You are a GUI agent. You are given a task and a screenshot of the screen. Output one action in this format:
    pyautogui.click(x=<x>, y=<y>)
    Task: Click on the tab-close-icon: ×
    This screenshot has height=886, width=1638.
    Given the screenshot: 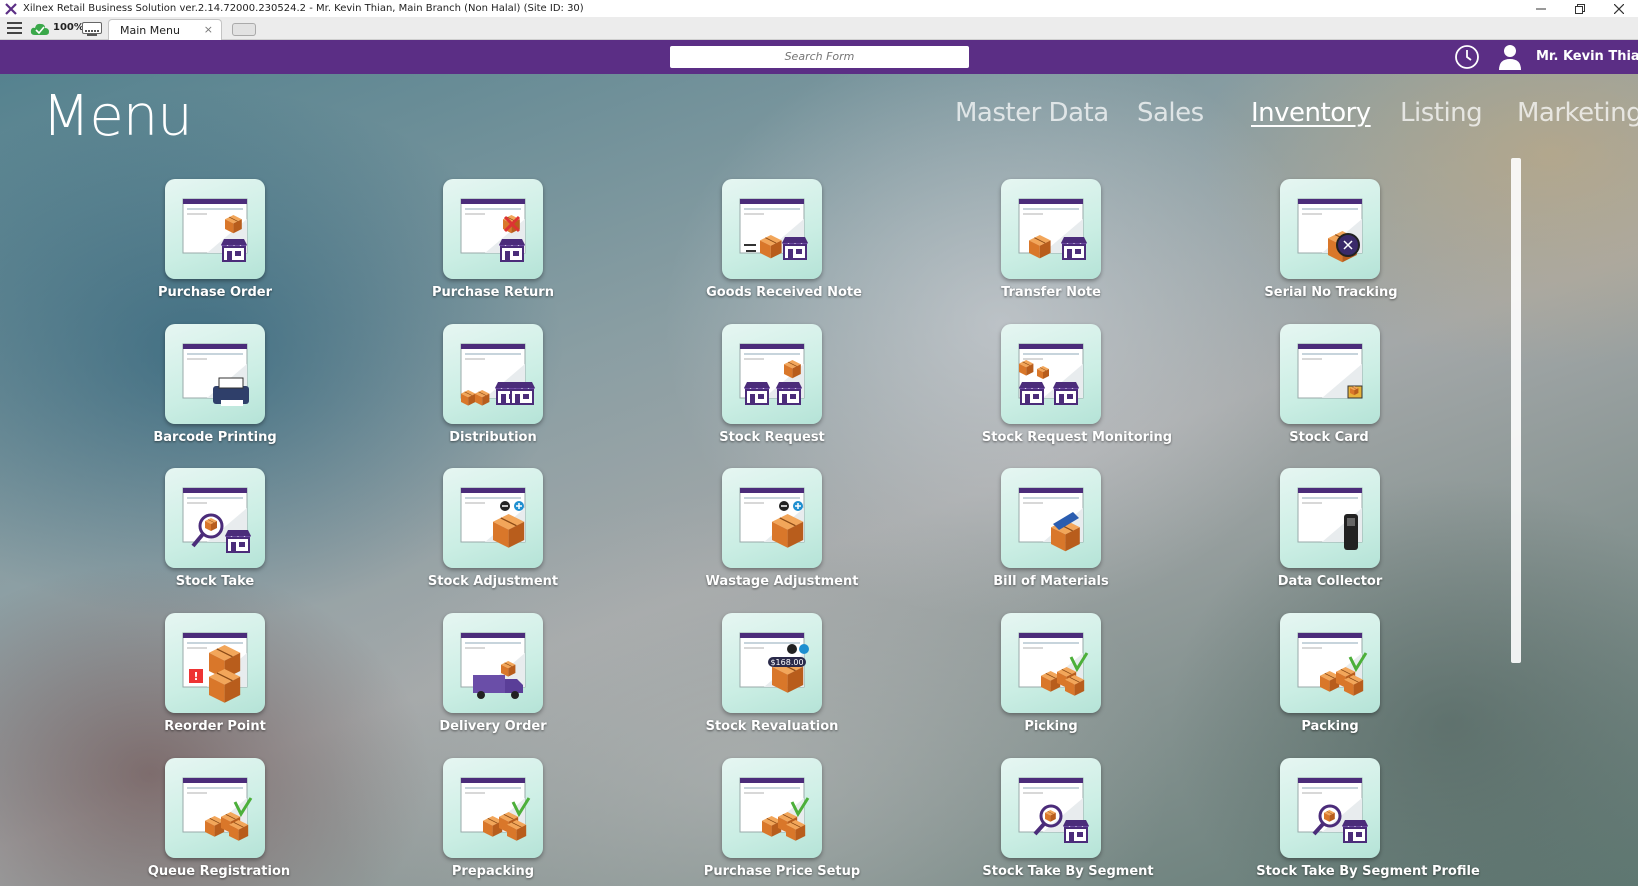 What is the action you would take?
    pyautogui.click(x=208, y=29)
    